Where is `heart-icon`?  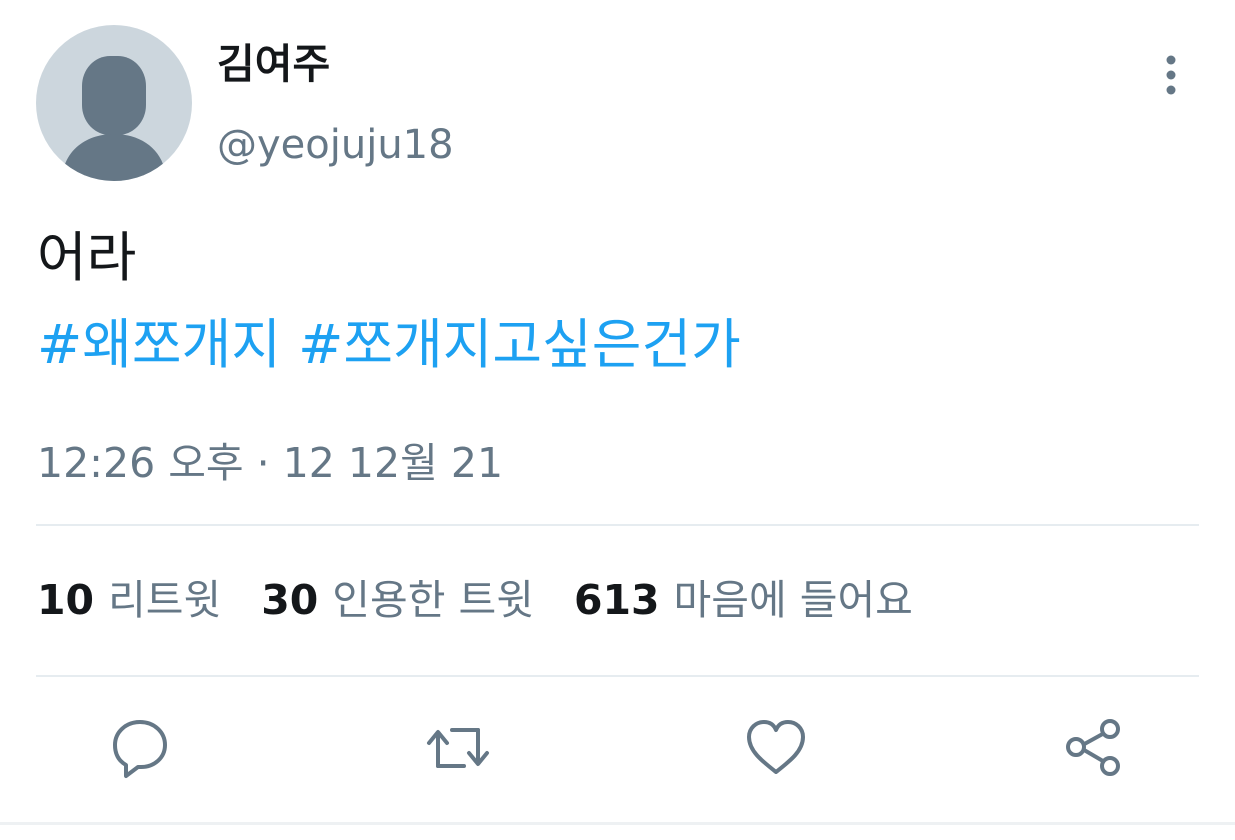
heart-icon is located at coordinates (776, 747).